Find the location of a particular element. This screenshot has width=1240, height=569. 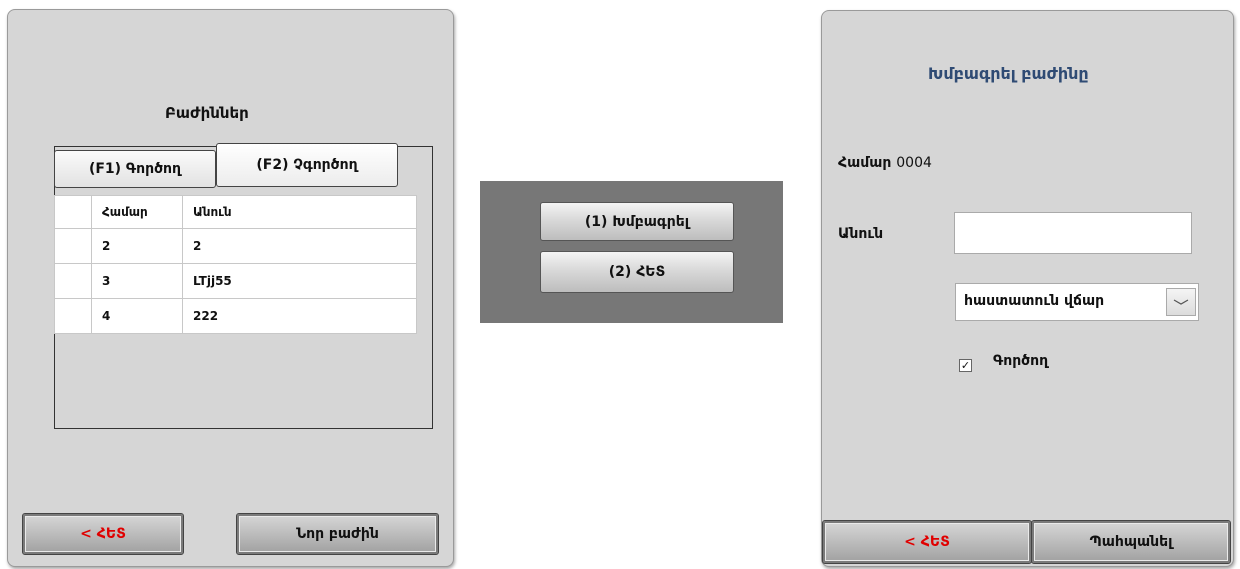

save-button: Պահպանել is located at coordinates (1131, 542).